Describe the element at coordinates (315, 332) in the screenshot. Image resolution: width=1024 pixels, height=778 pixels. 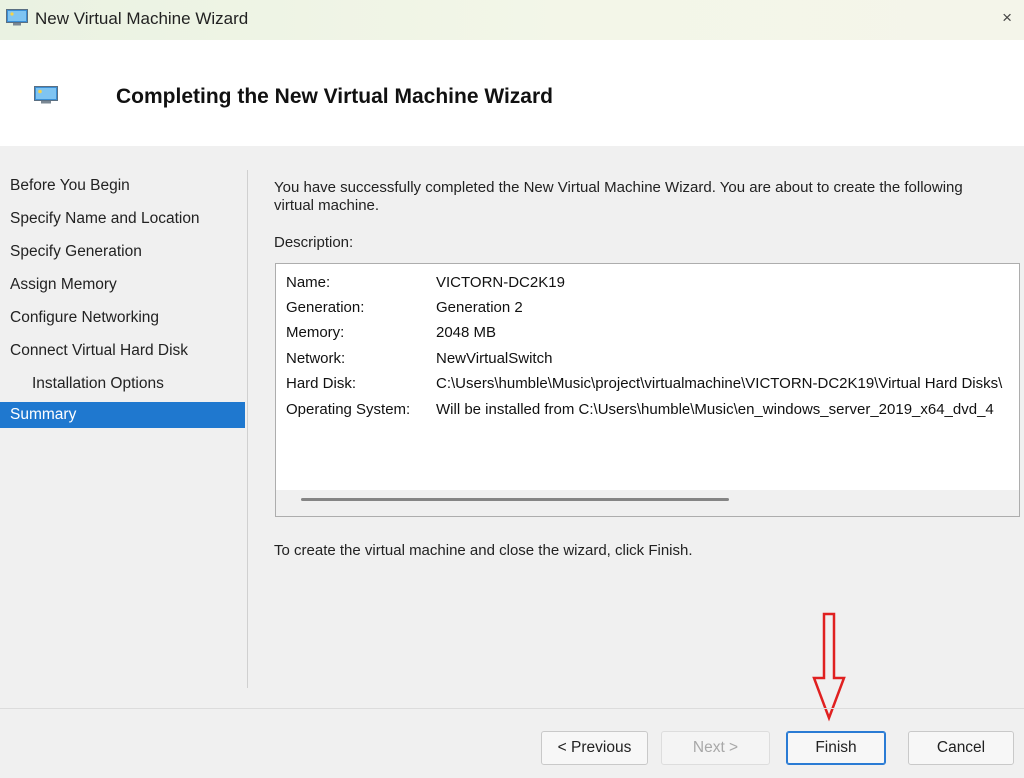
I see `detail-key: Memory:` at that location.